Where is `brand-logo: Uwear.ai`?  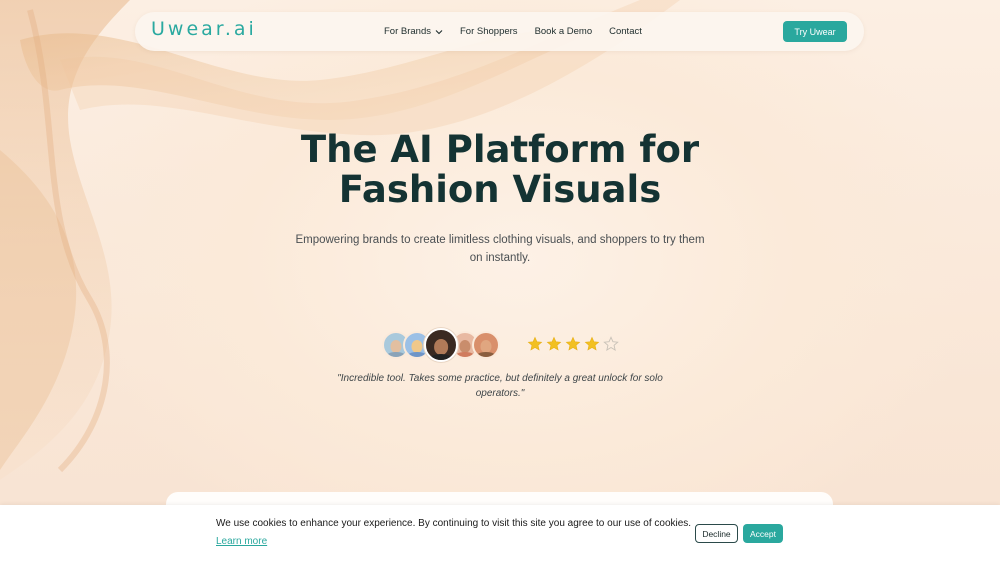
brand-logo: Uwear.ai is located at coordinates (204, 29).